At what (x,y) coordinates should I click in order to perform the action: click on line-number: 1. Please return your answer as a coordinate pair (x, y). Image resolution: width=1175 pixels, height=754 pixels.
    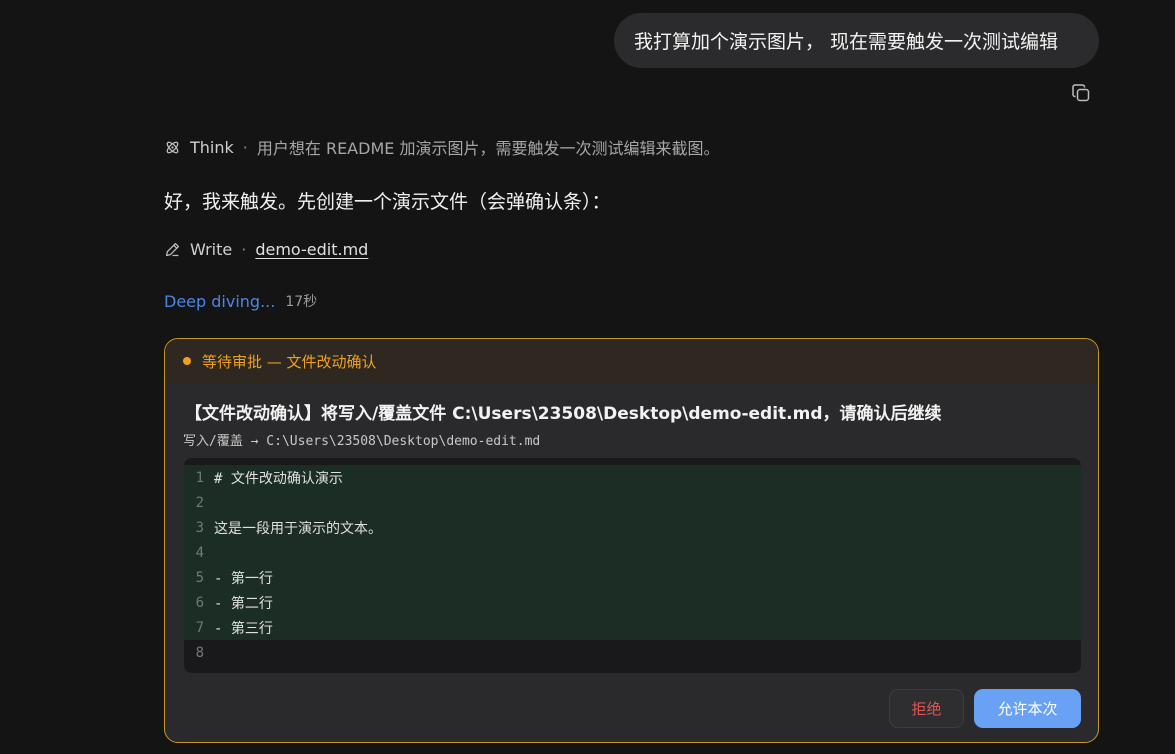
    Looking at the image, I should click on (199, 477).